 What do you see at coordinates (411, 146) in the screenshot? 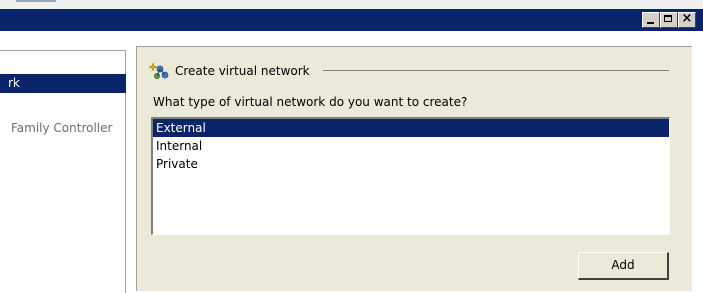
I see `list-item-internal: Internal` at bounding box center [411, 146].